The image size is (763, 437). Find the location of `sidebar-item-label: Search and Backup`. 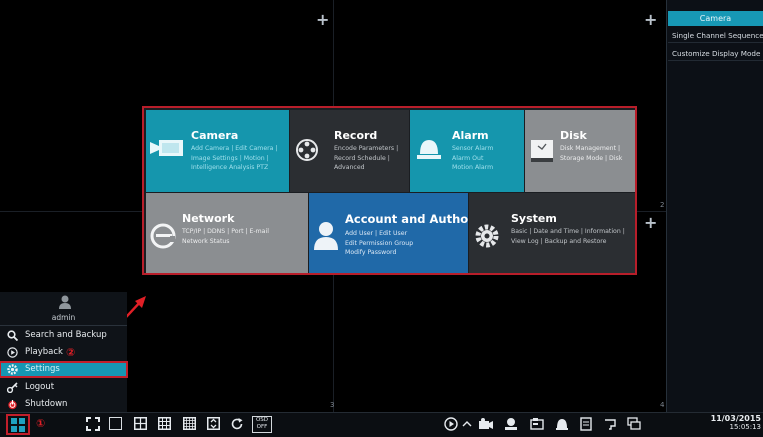

sidebar-item-label: Search and Backup is located at coordinates (66, 335).